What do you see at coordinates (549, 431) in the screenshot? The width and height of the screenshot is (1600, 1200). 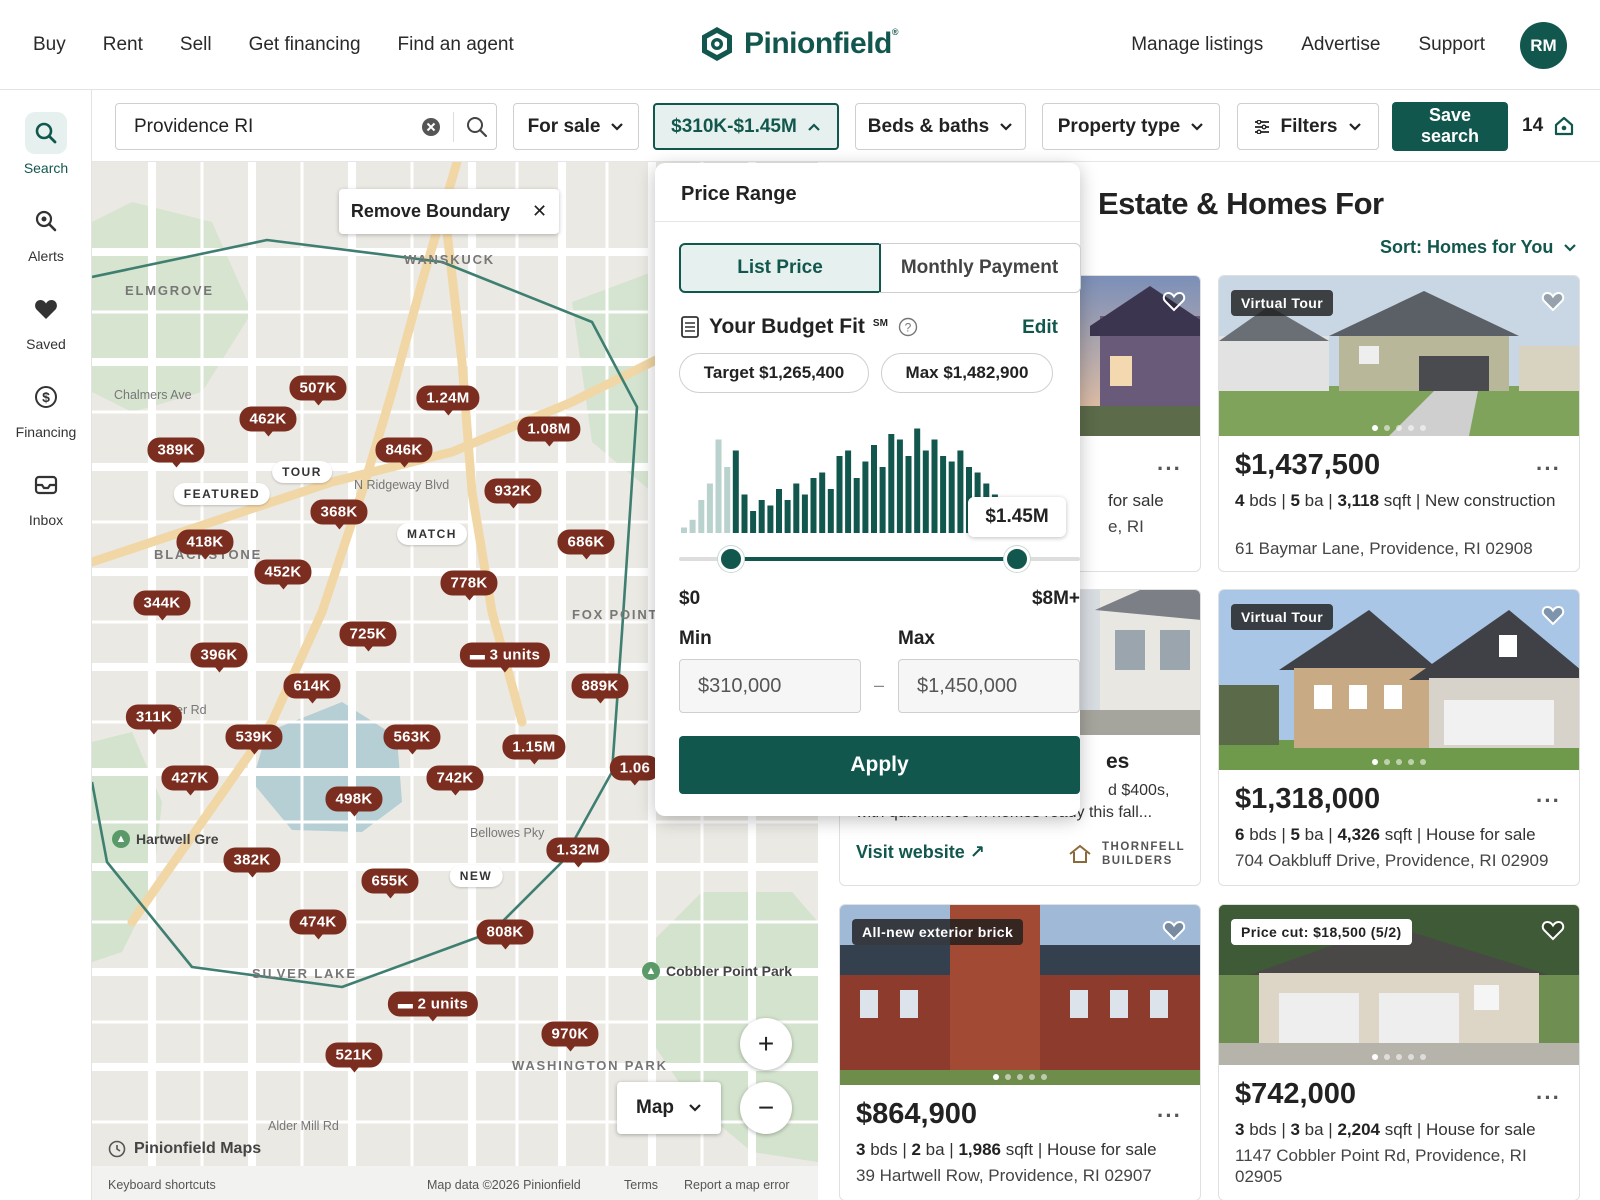 I see `map-price-pin: 1.08M` at bounding box center [549, 431].